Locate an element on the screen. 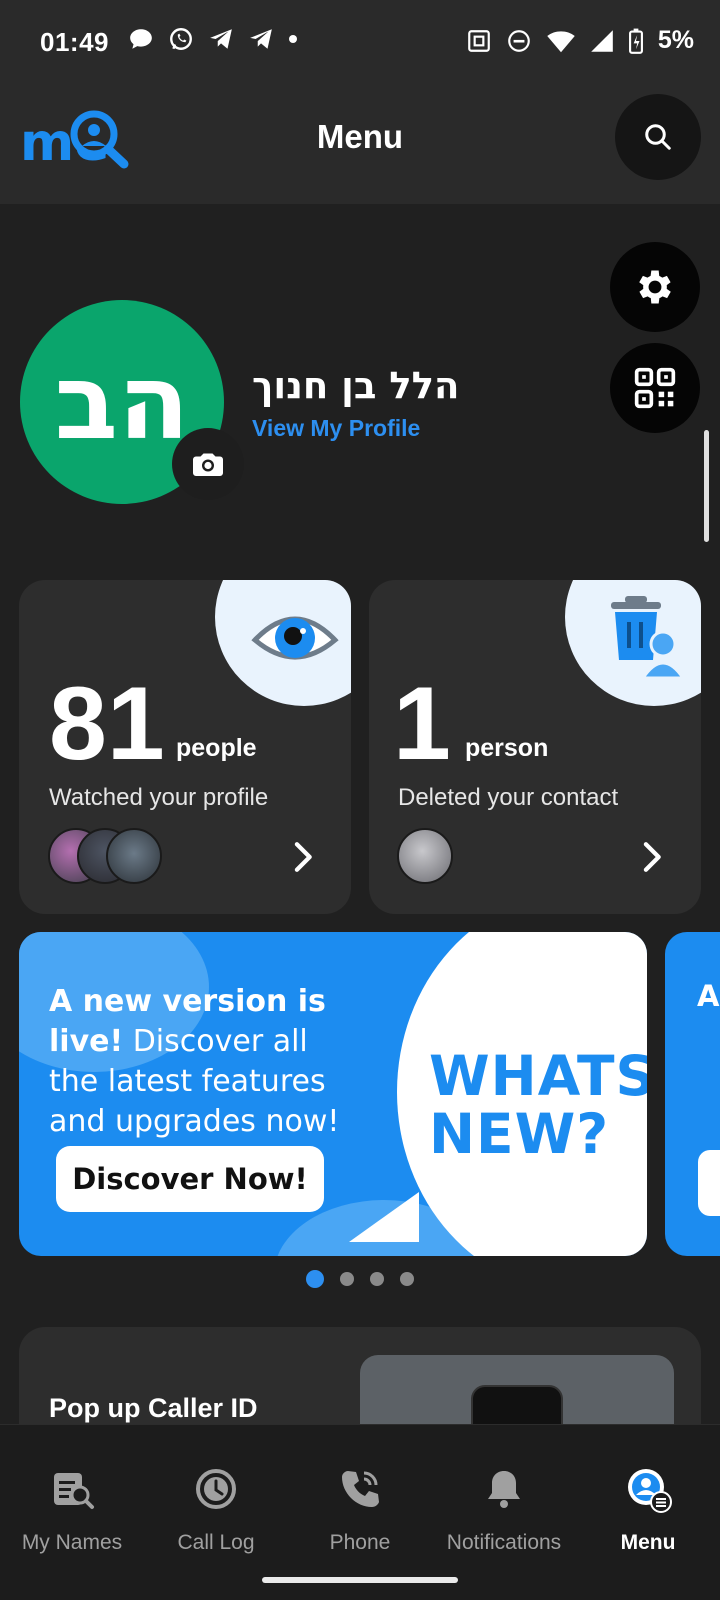 Image resolution: width=720 pixels, height=1600 pixels. deleted-caption: Deleted your contact is located at coordinates (508, 797).